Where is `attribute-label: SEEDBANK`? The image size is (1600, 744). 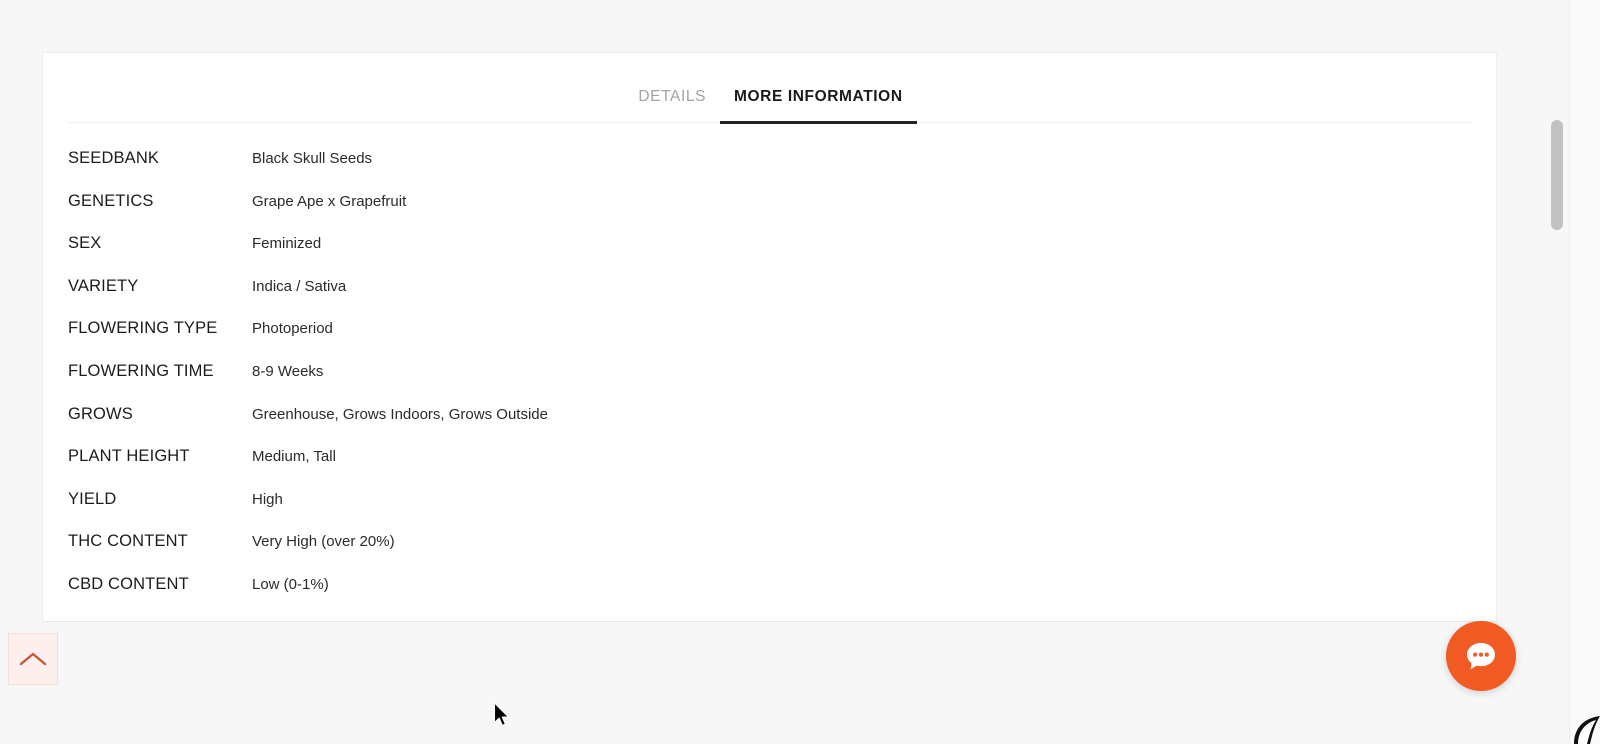 attribute-label: SEEDBANK is located at coordinates (114, 158).